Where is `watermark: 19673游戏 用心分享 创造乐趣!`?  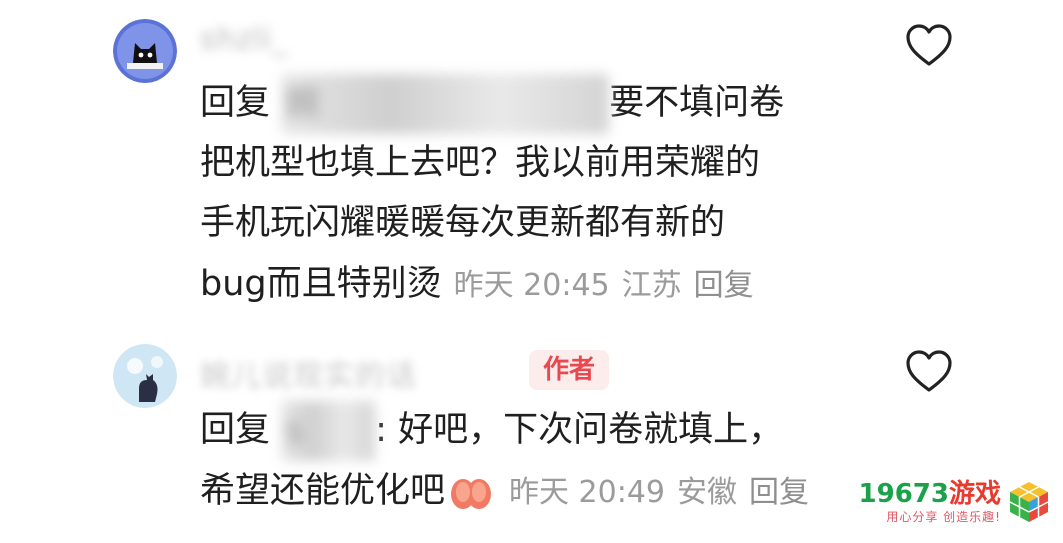 watermark: 19673游戏 用心分享 创造乐趣! is located at coordinates (949, 502).